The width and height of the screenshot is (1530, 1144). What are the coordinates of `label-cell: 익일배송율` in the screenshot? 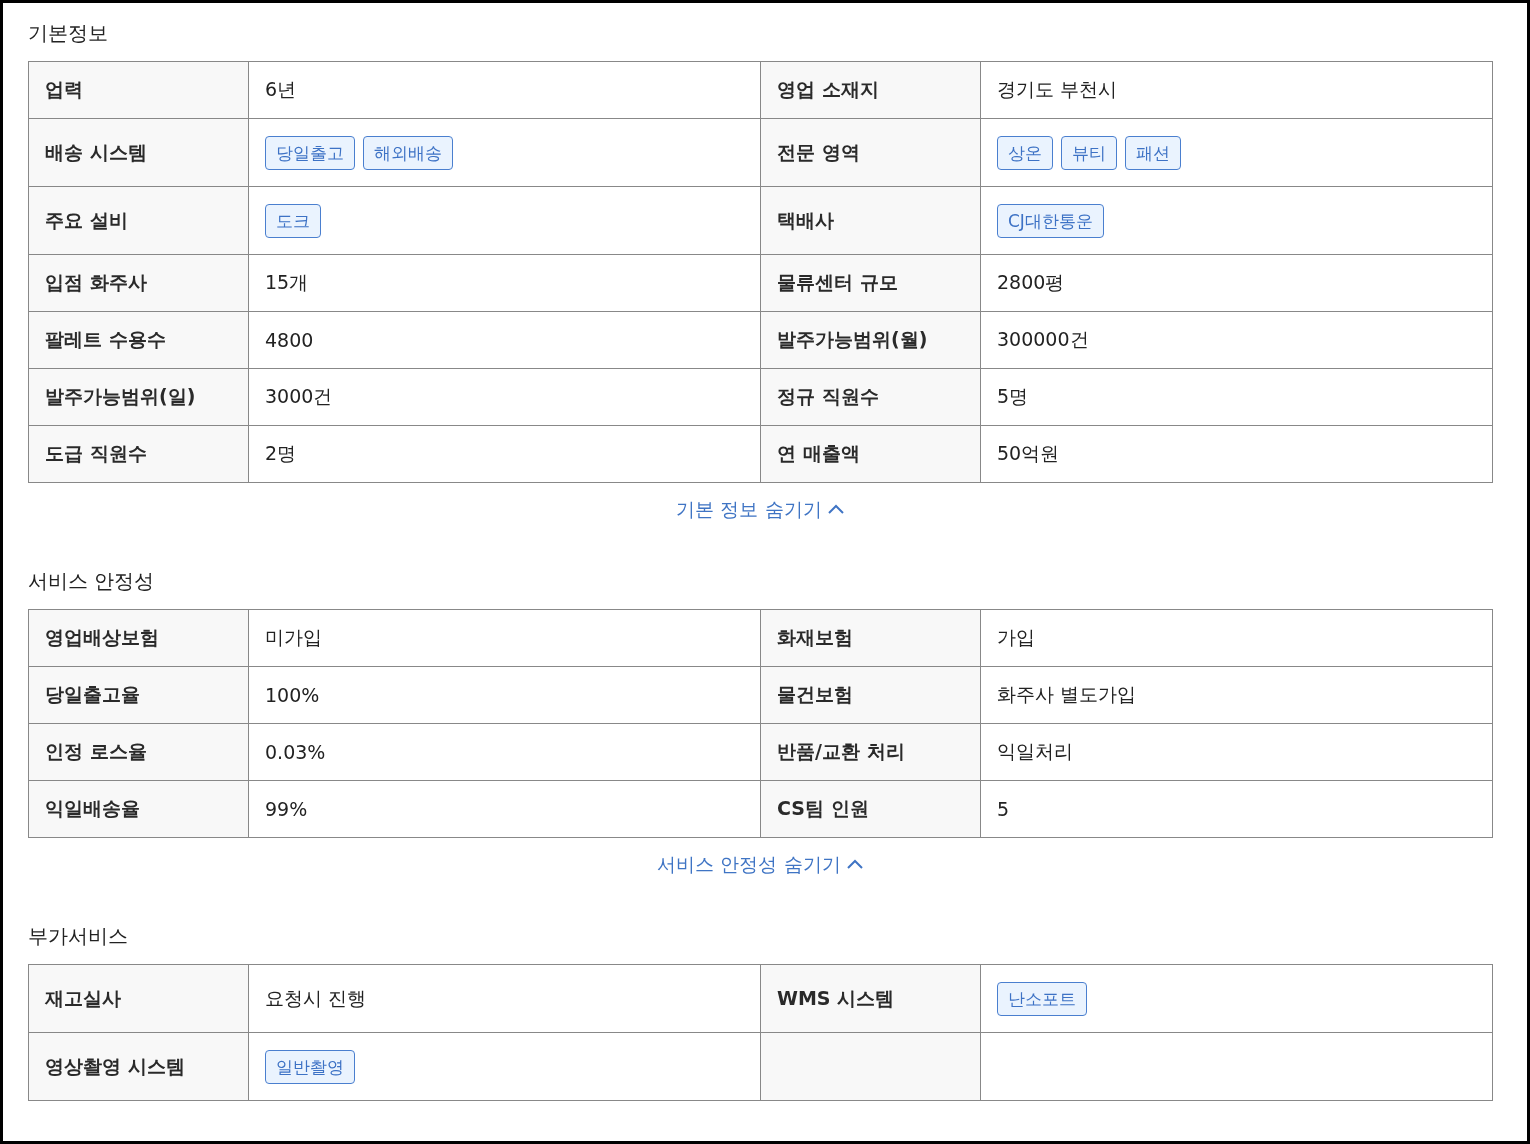 It's located at (138, 809).